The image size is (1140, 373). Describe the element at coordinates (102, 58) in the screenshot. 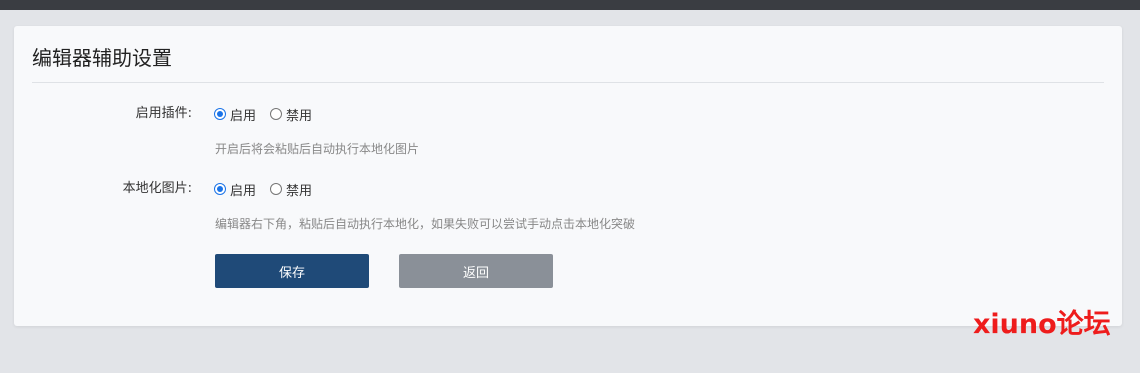

I see `page-title: 编辑器辅助设置` at that location.